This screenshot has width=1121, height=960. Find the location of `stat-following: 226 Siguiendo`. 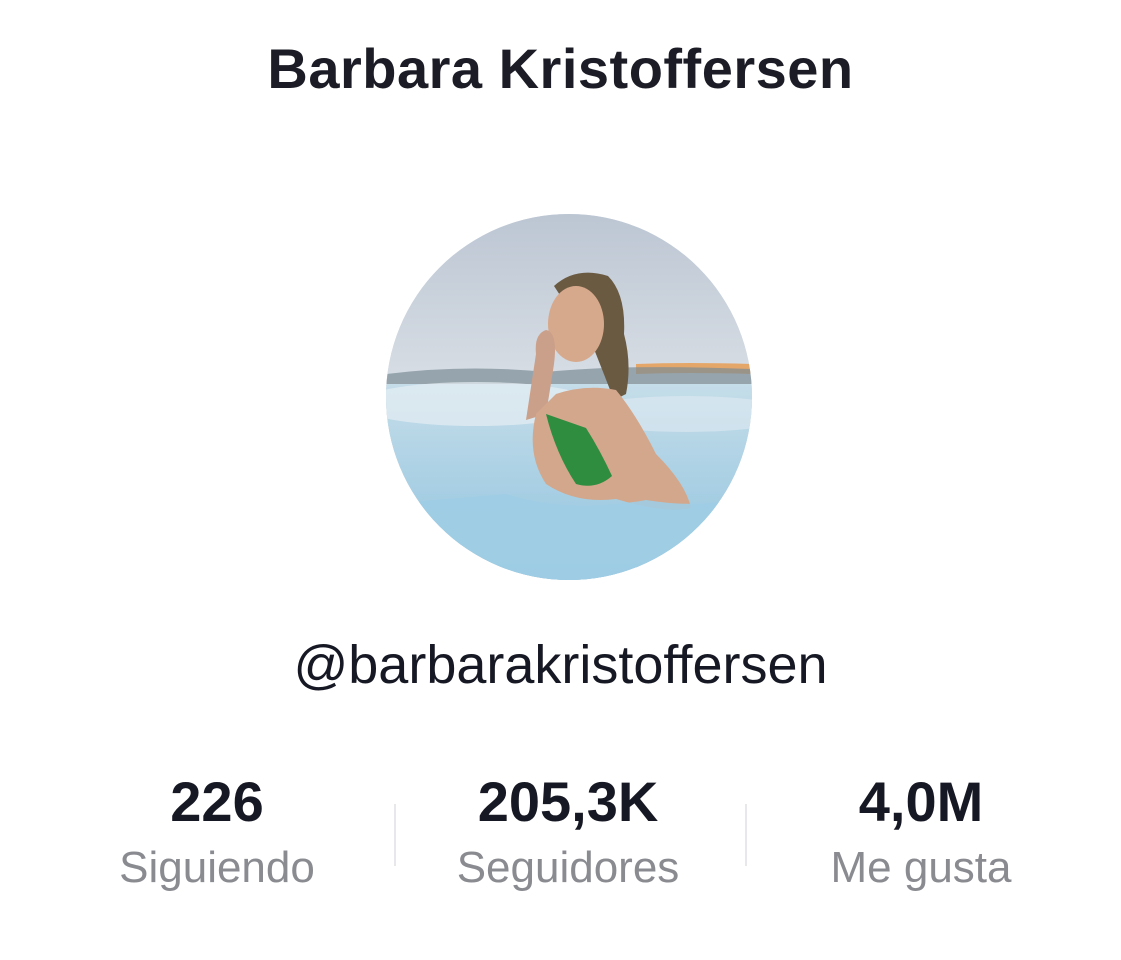

stat-following: 226 Siguiendo is located at coordinates (217, 831).